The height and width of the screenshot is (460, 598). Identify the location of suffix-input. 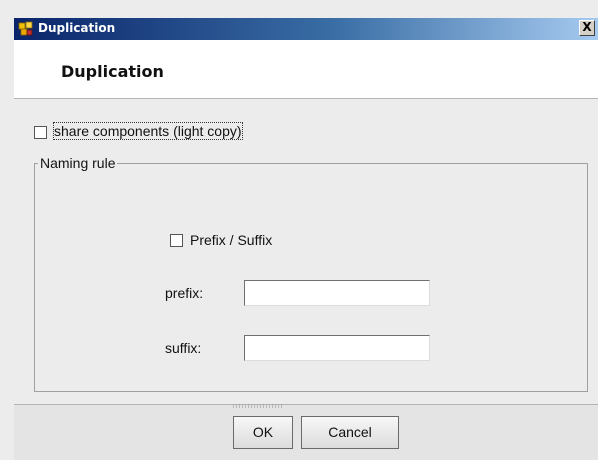
(337, 348).